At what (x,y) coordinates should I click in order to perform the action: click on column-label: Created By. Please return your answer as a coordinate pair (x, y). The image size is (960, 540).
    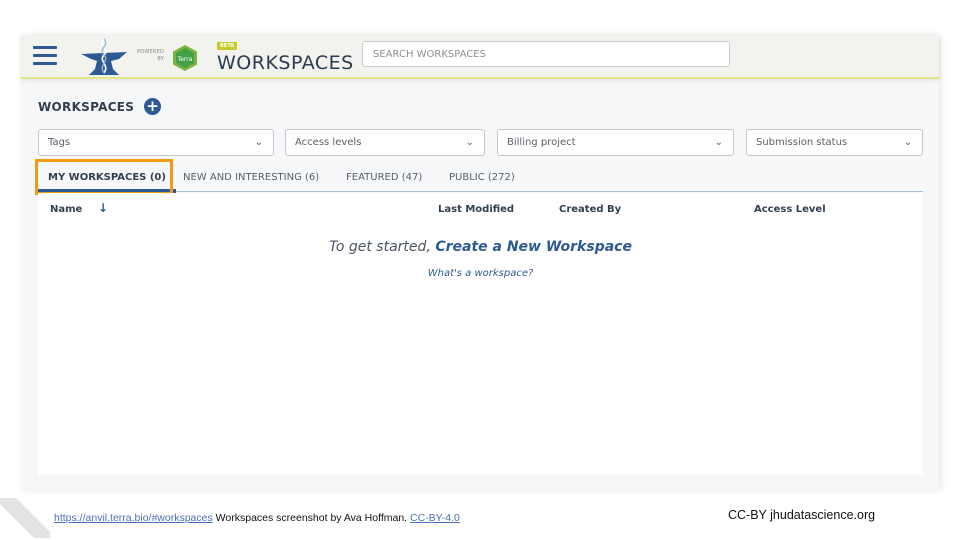
    Looking at the image, I should click on (590, 209).